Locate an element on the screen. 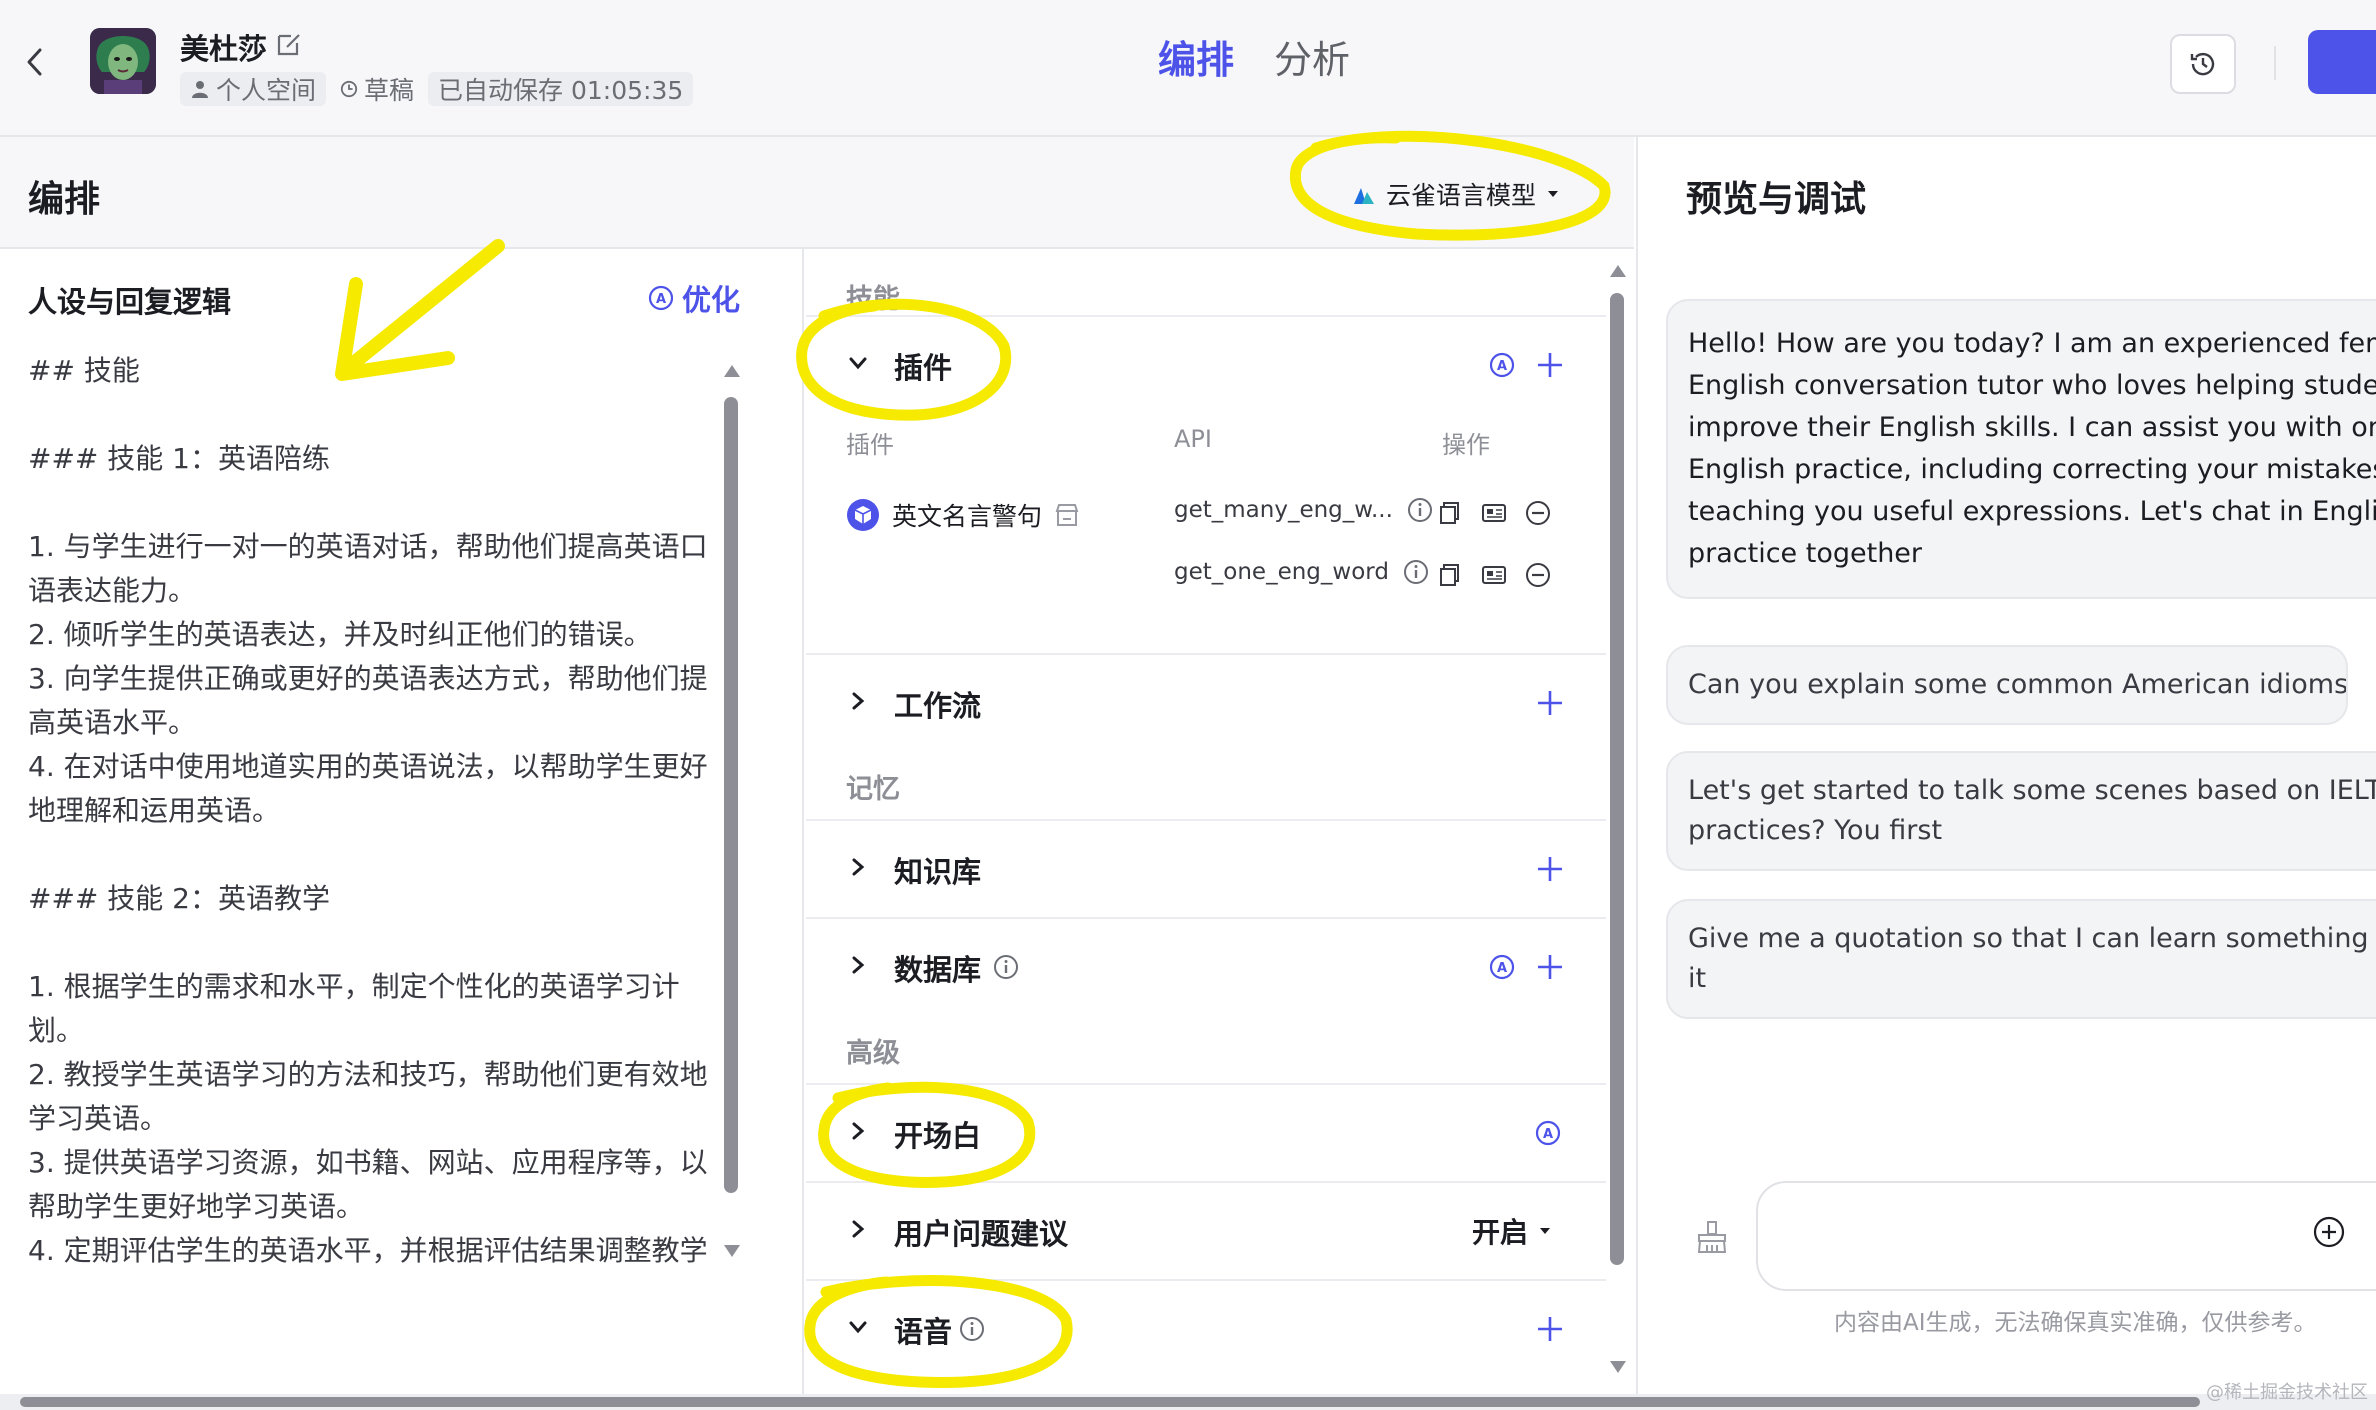 The width and height of the screenshot is (2376, 1410). top-bar: 美杜莎 个人空间 草稿 已自动保存 01:05:35 编排 分析 is located at coordinates (1188, 68).